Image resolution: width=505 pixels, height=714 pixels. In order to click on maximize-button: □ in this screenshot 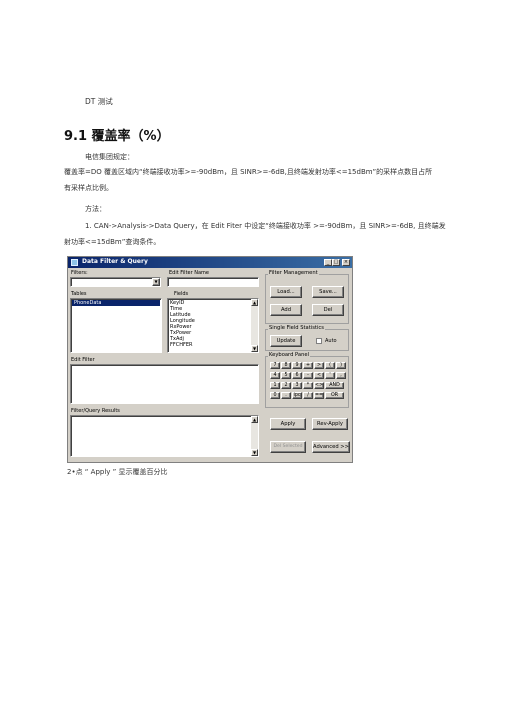, I will do `click(336, 262)`.